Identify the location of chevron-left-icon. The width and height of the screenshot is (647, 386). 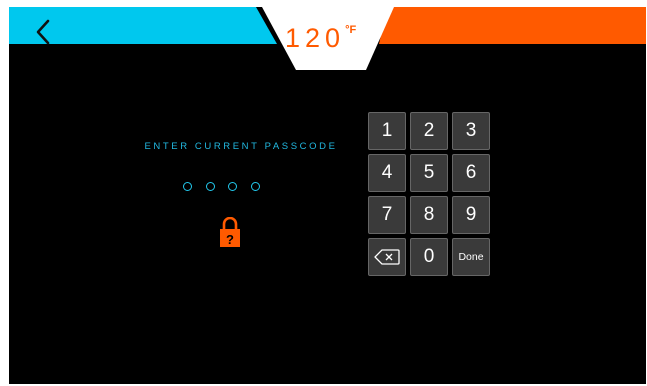
(43, 32).